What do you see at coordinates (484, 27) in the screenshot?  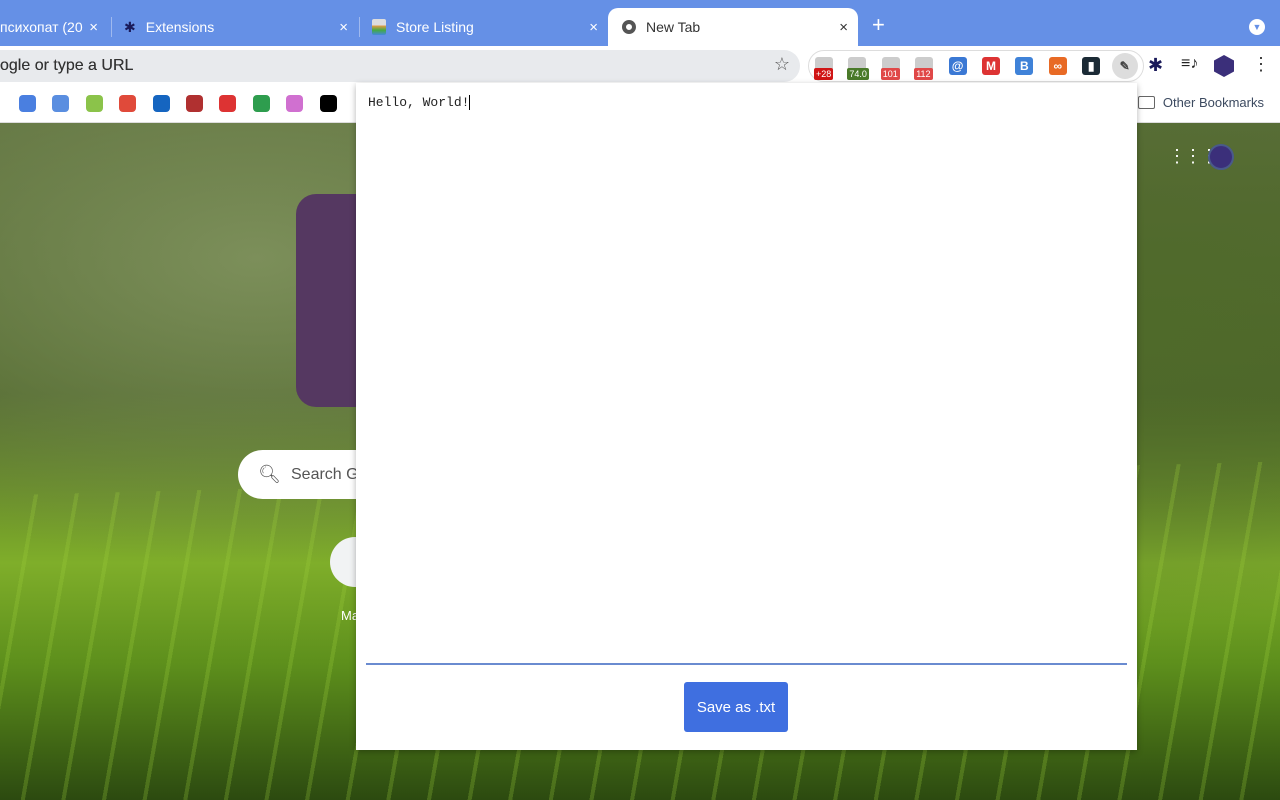 I see `tab-store-listing: Store Listing ×` at bounding box center [484, 27].